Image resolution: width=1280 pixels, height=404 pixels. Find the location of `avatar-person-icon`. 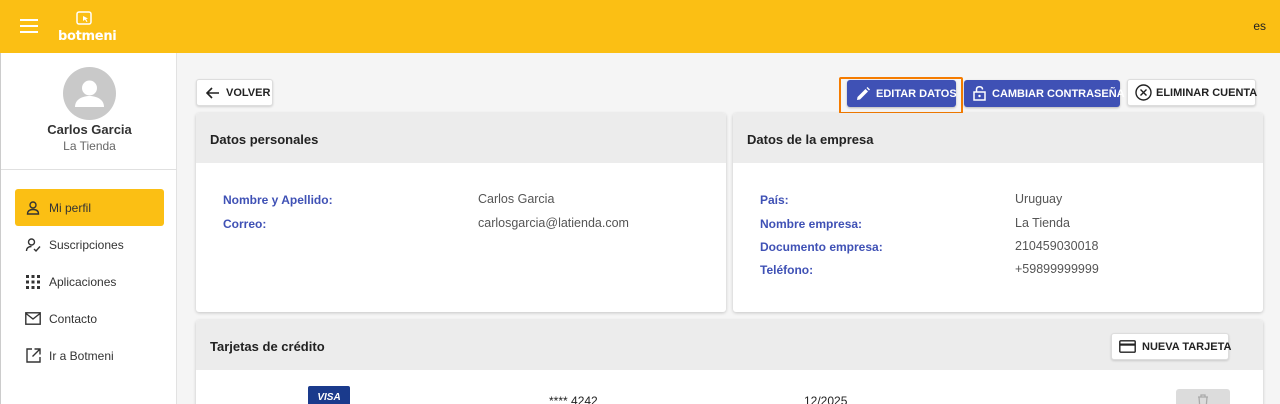

avatar-person-icon is located at coordinates (89, 93).